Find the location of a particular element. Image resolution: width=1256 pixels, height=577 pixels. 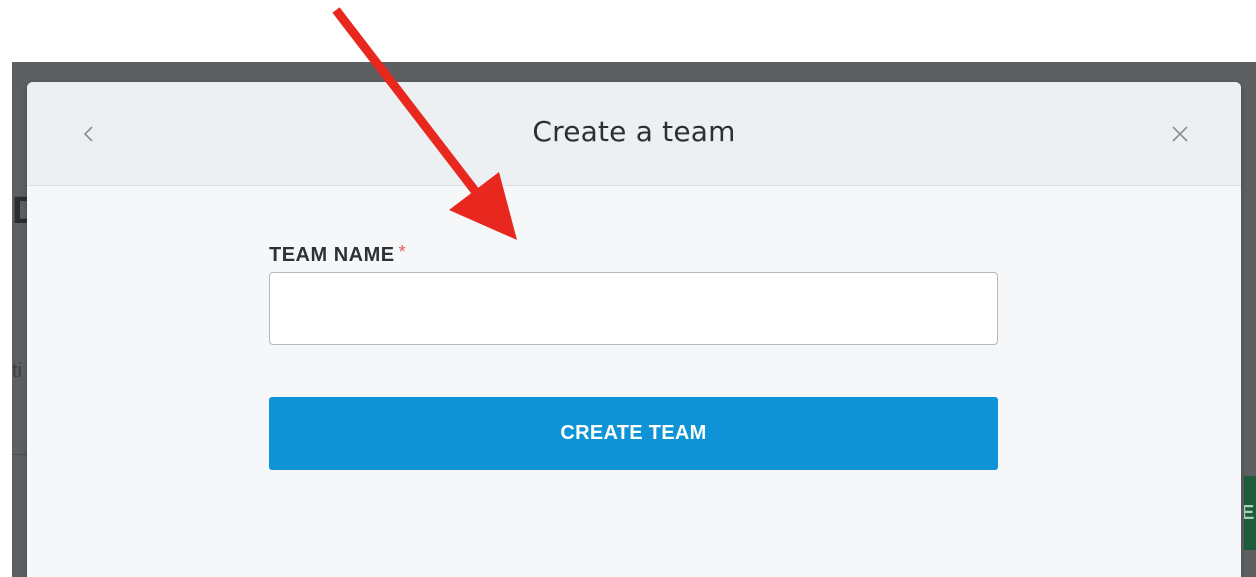

background-text: ti is located at coordinates (17, 371).